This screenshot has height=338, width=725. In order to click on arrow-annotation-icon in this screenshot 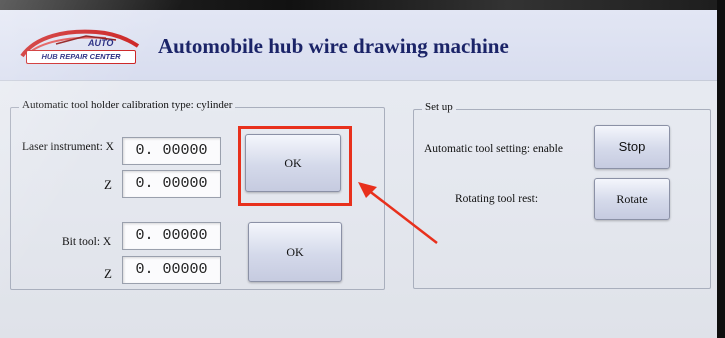, I will do `click(398, 213)`.